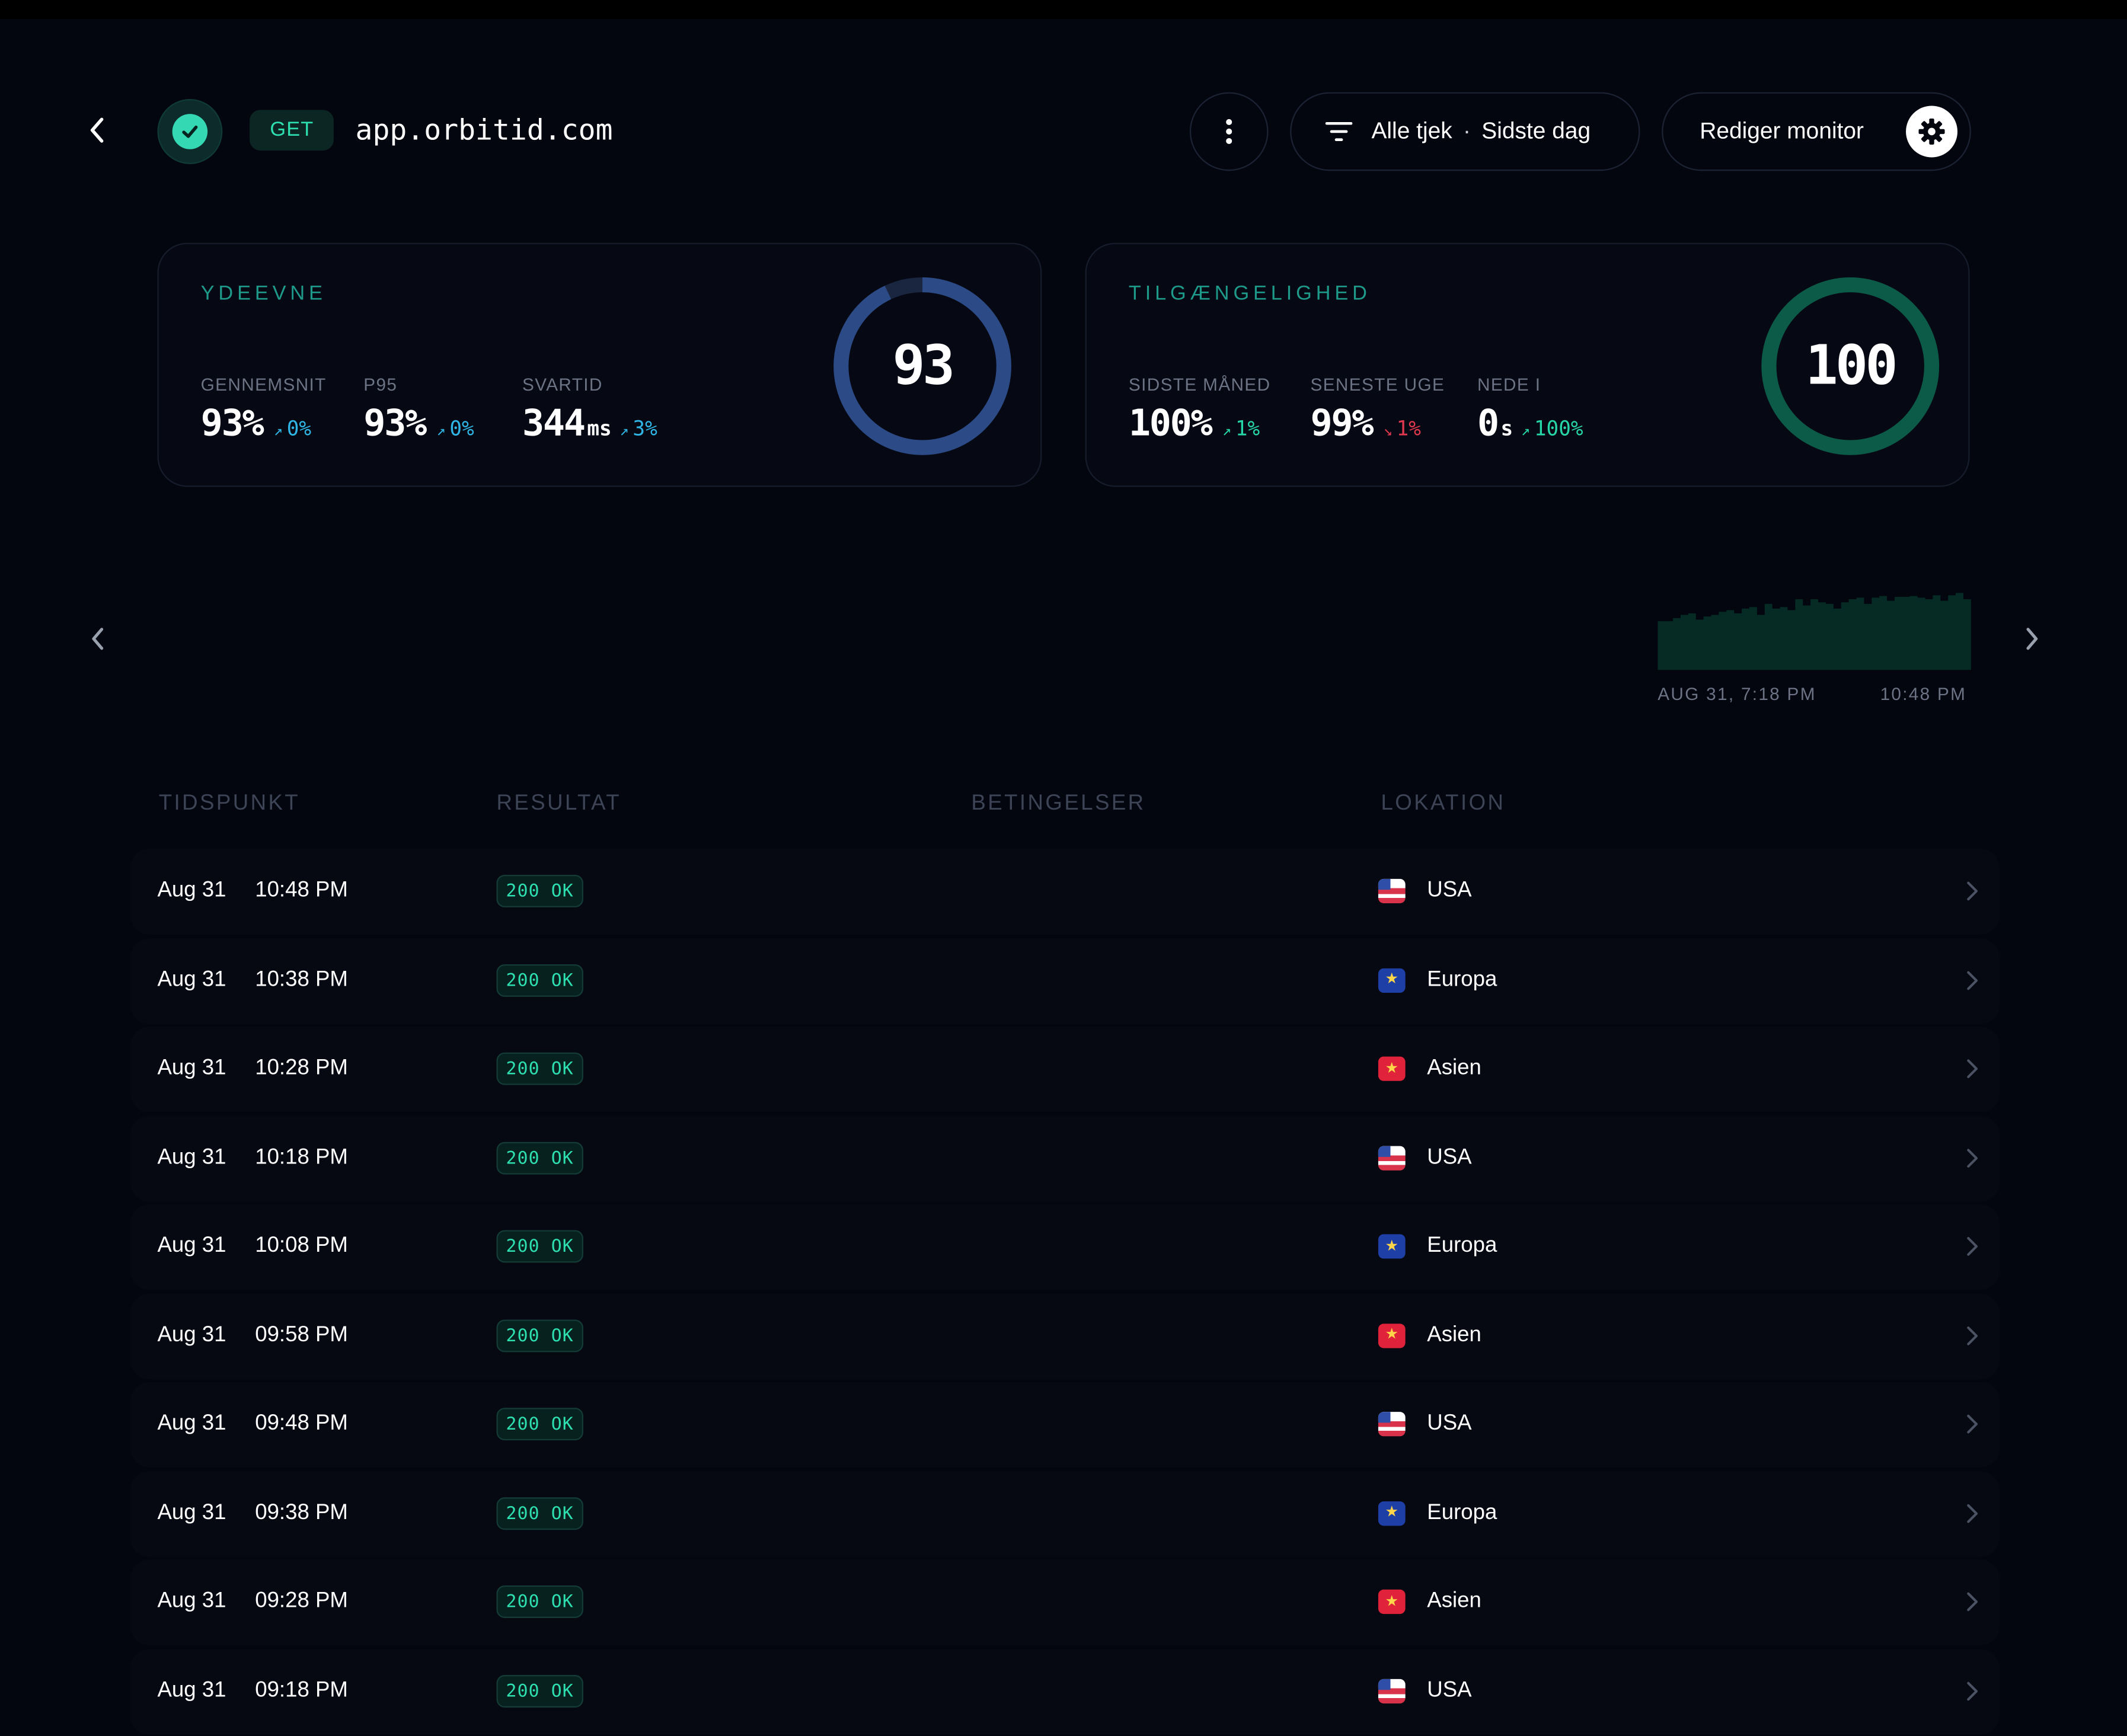 Image resolution: width=2127 pixels, height=1736 pixels. What do you see at coordinates (1552, 428) in the screenshot?
I see `metric-delta: ↗ 100%` at bounding box center [1552, 428].